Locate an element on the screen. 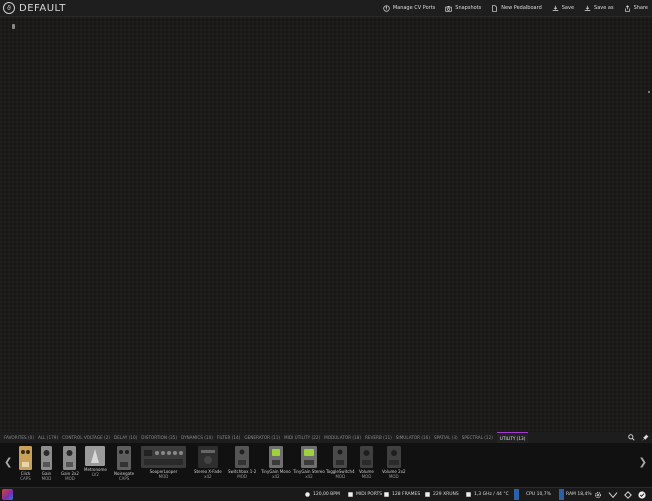 The height and width of the screenshot is (501, 652). share-button: Share is located at coordinates (636, 8).